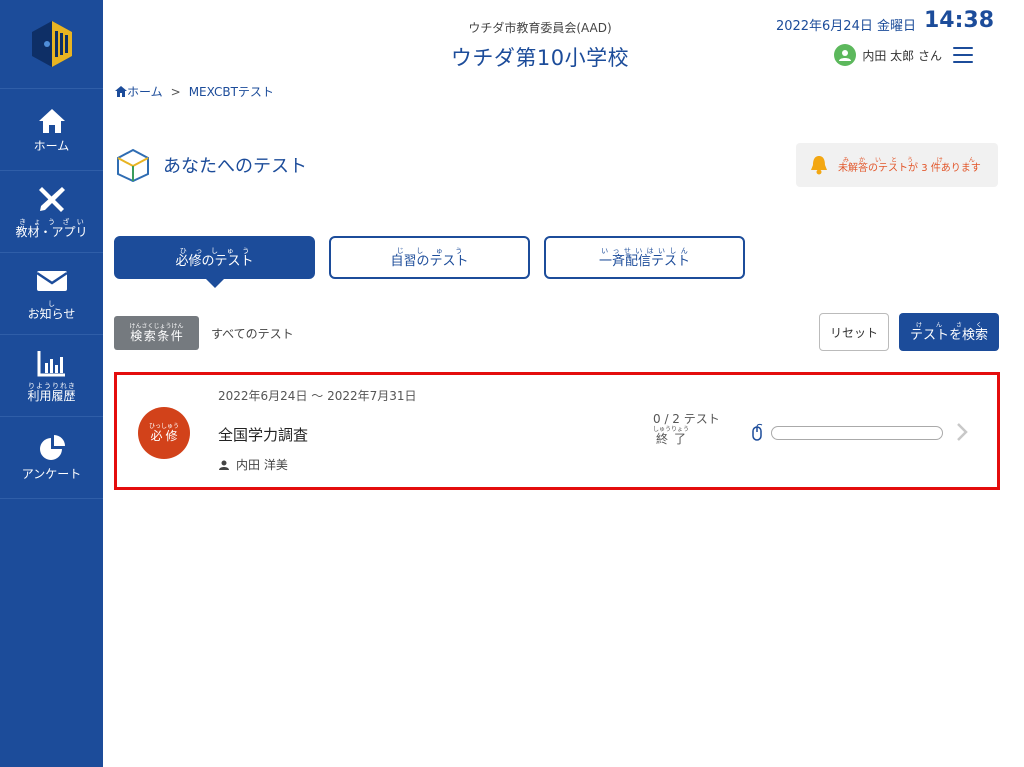 This screenshot has height=767, width=1024. Describe the element at coordinates (857, 433) in the screenshot. I see `progress-bar` at that location.